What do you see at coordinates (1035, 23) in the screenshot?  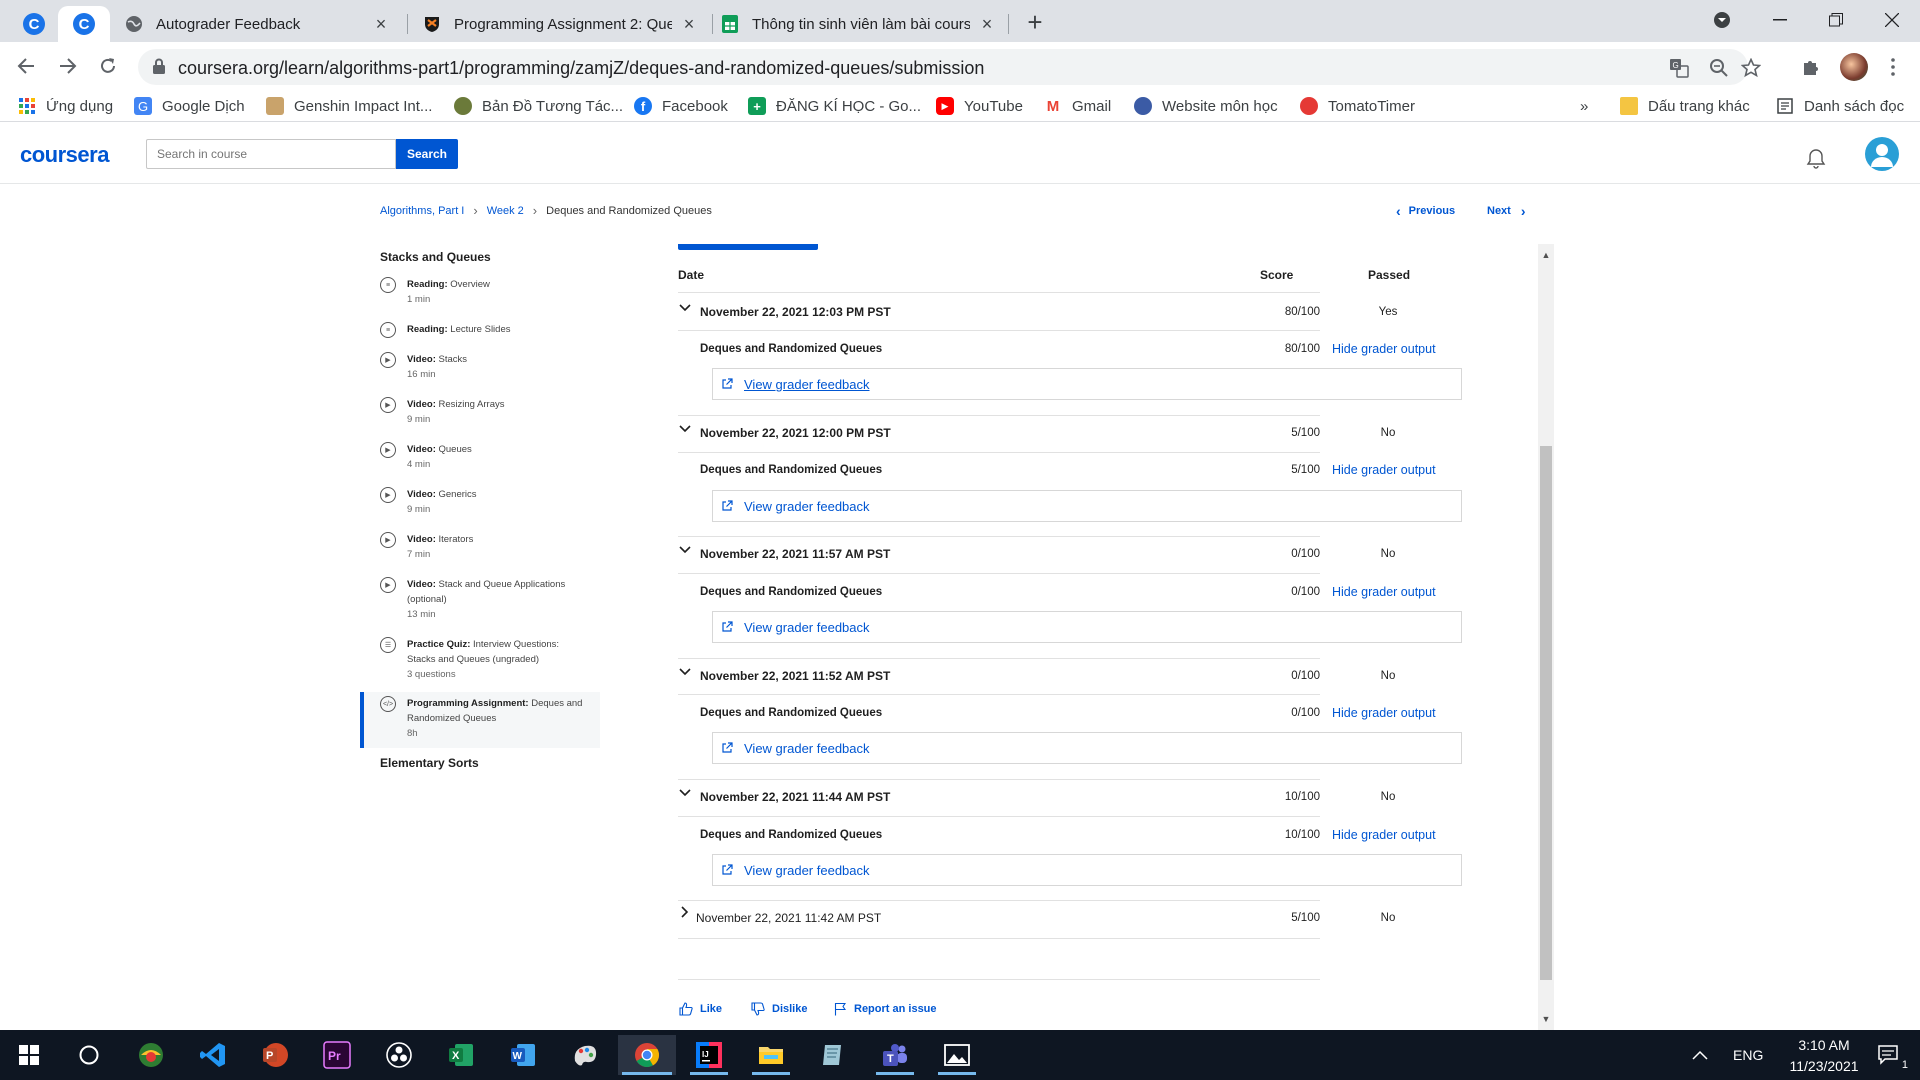 I see `new-tab-button: +` at bounding box center [1035, 23].